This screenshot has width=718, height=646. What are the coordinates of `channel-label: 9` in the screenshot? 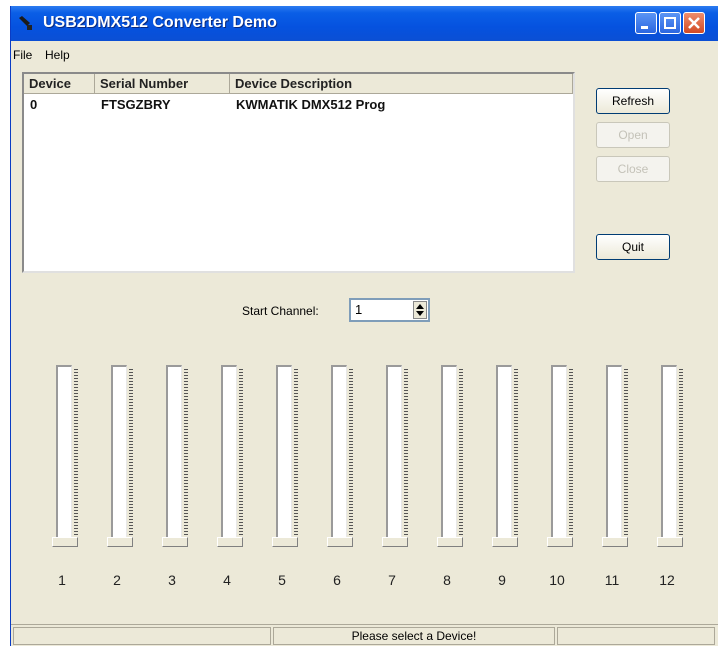 It's located at (502, 580).